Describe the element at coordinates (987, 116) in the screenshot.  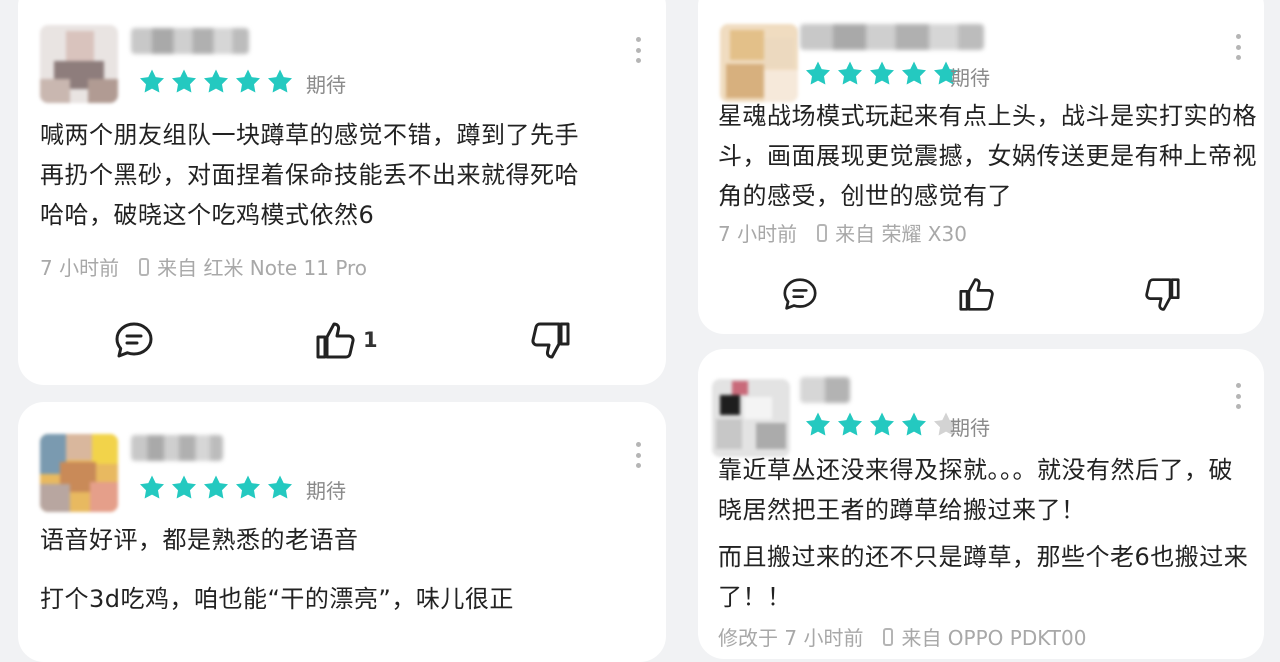
I see `review-line: 星魂战场模式玩起来有点上头，战斗是实打实的格` at that location.